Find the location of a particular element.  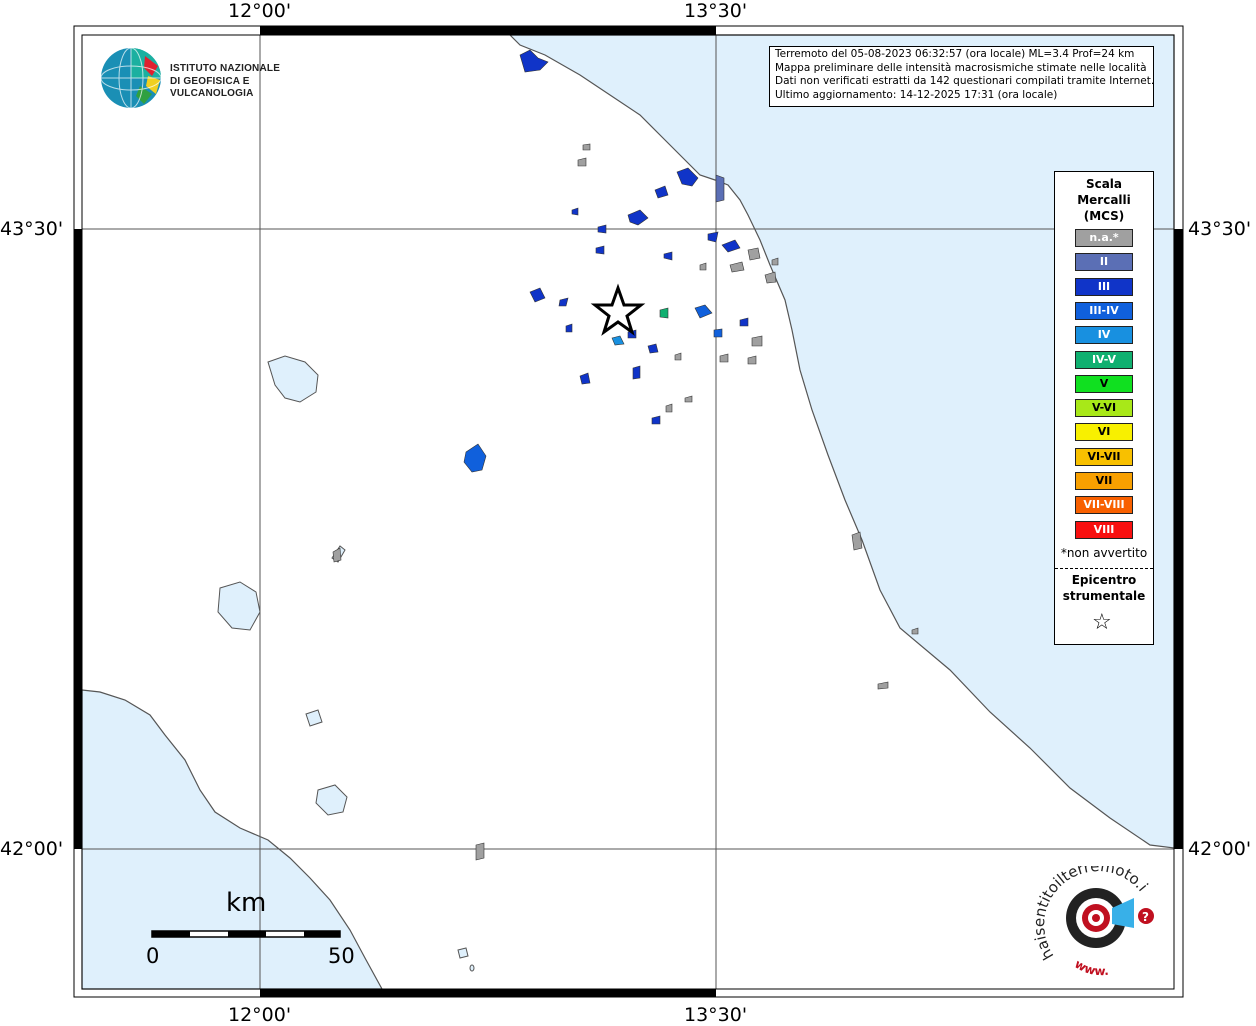

legend-epicenter-label: Epicentro strumentale is located at coordinates (1104, 588).